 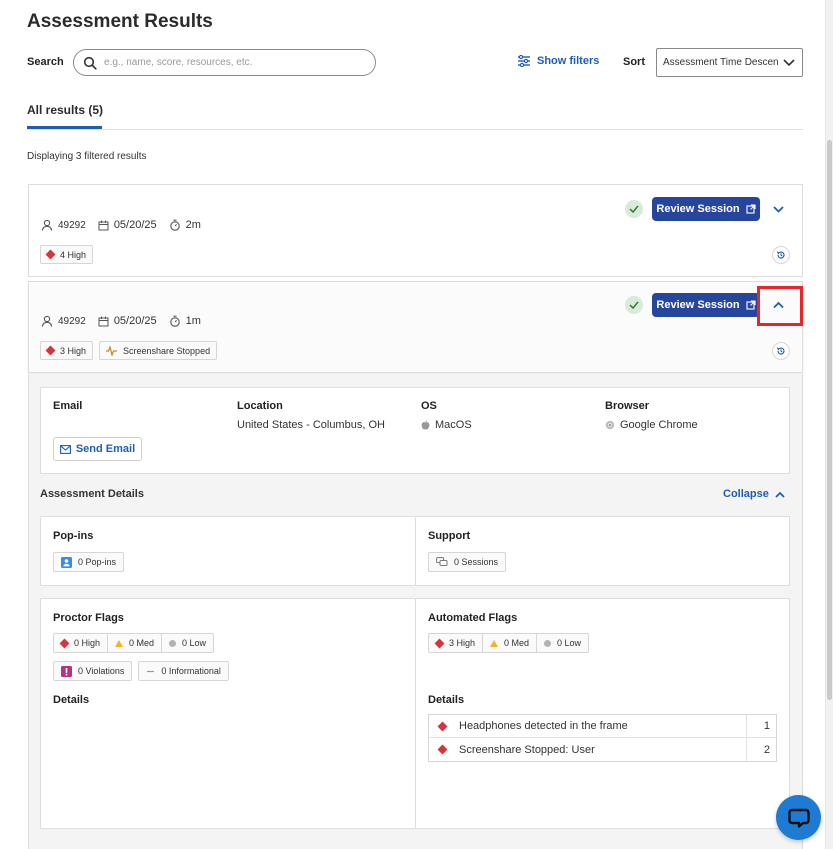 I want to click on proctor-low-label: 0 Low, so click(x=194, y=643).